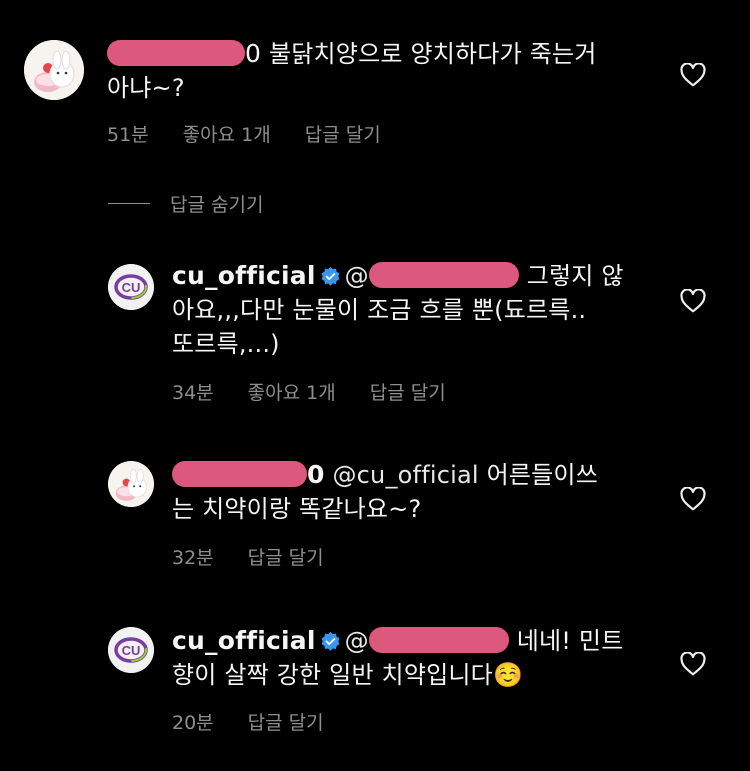 This screenshot has width=750, height=771. I want to click on comment-line: 아냐~?, so click(146, 88).